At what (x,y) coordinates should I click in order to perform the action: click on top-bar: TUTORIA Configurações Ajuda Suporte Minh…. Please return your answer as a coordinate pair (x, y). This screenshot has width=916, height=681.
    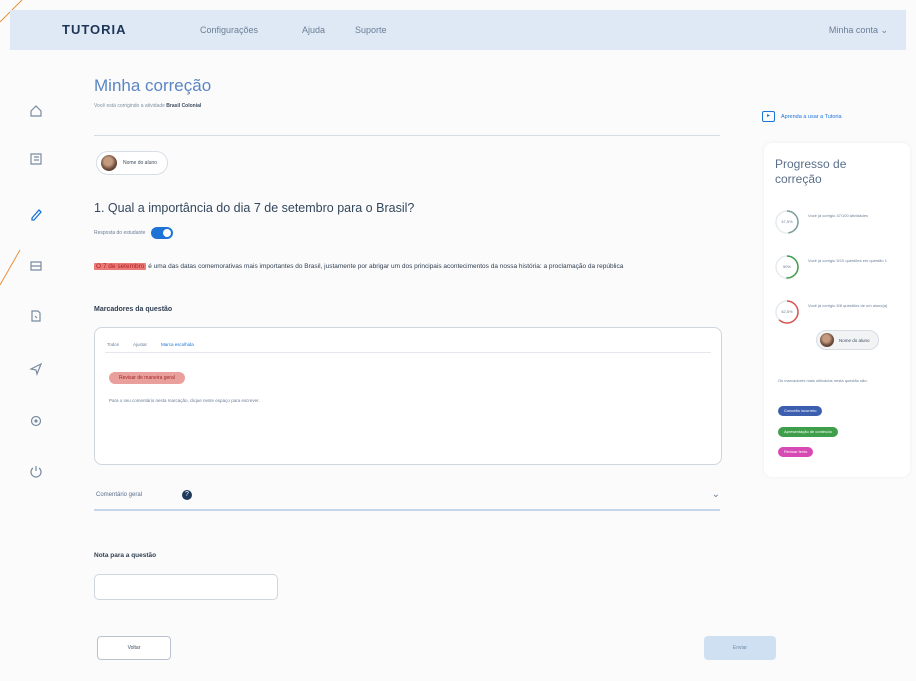
    Looking at the image, I should click on (458, 30).